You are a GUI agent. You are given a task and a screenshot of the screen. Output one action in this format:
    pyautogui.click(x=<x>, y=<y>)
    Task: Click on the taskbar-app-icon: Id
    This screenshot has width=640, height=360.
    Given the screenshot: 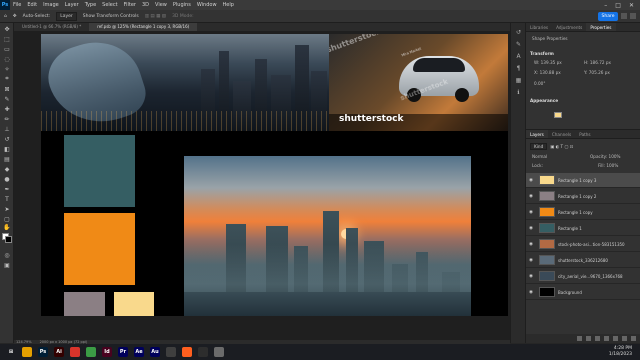 What is the action you would take?
    pyautogui.click(x=107, y=352)
    